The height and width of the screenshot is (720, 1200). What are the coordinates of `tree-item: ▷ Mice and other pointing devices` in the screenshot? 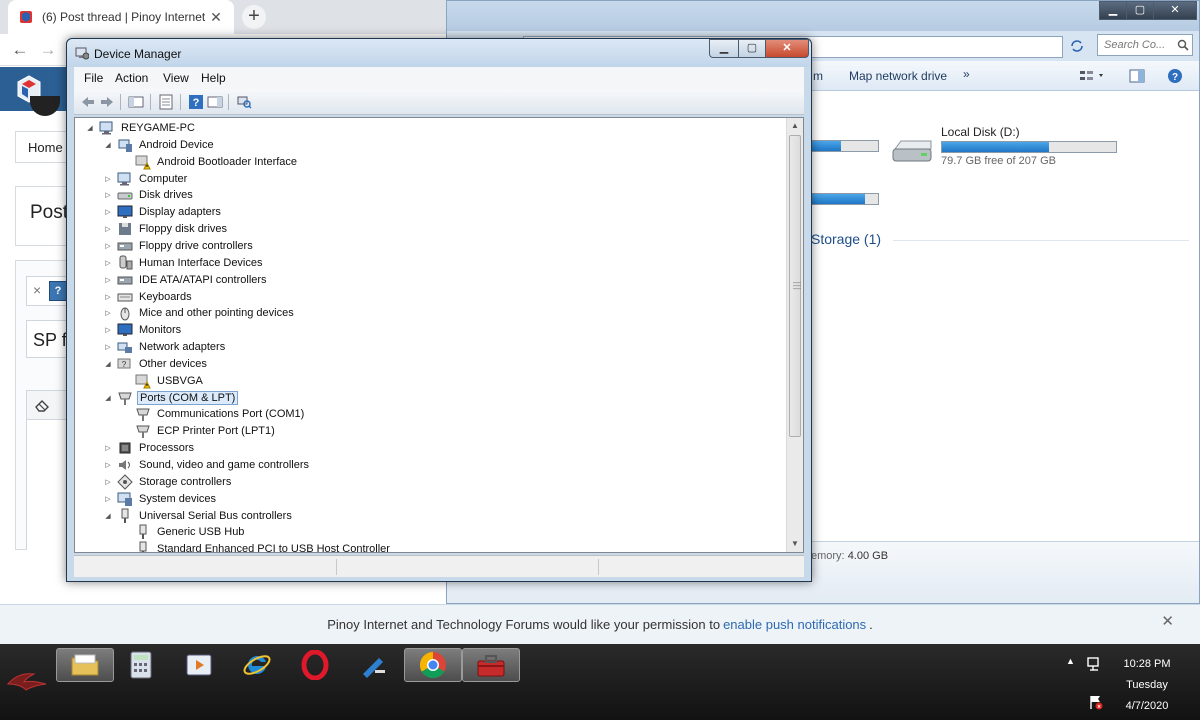 It's located at (199, 312).